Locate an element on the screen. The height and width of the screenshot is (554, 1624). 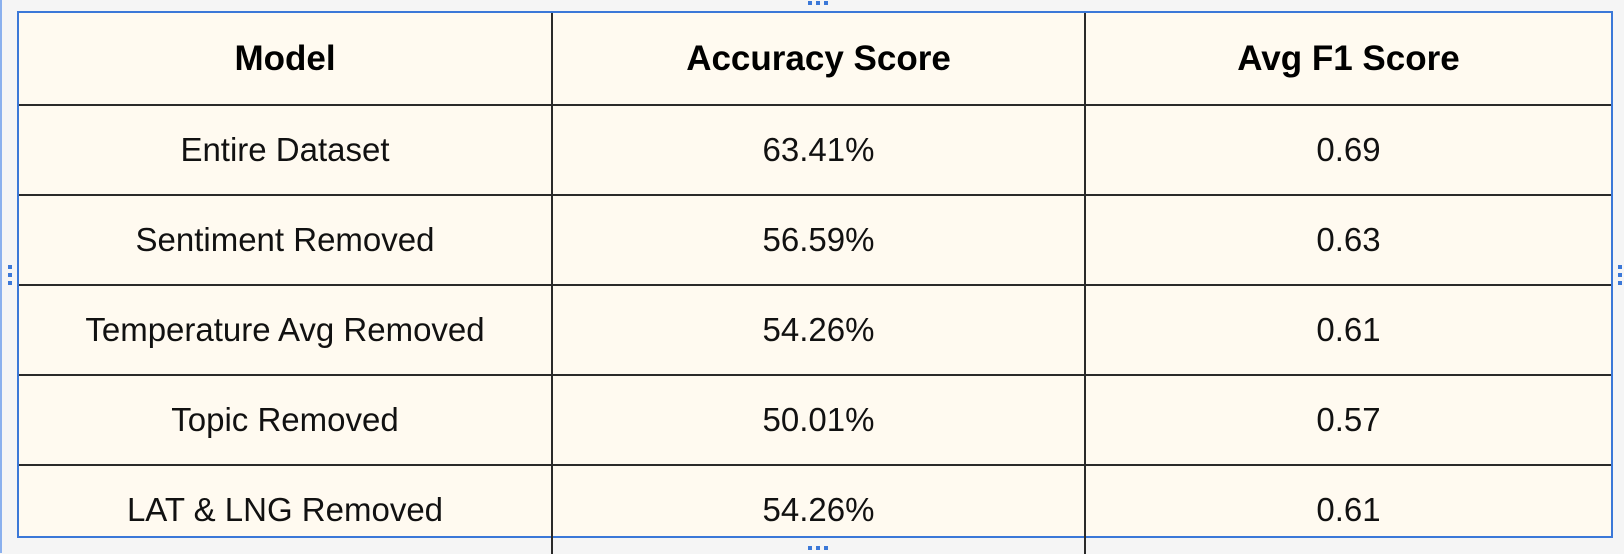
cell-f1: 0.57 is located at coordinates (1347, 420).